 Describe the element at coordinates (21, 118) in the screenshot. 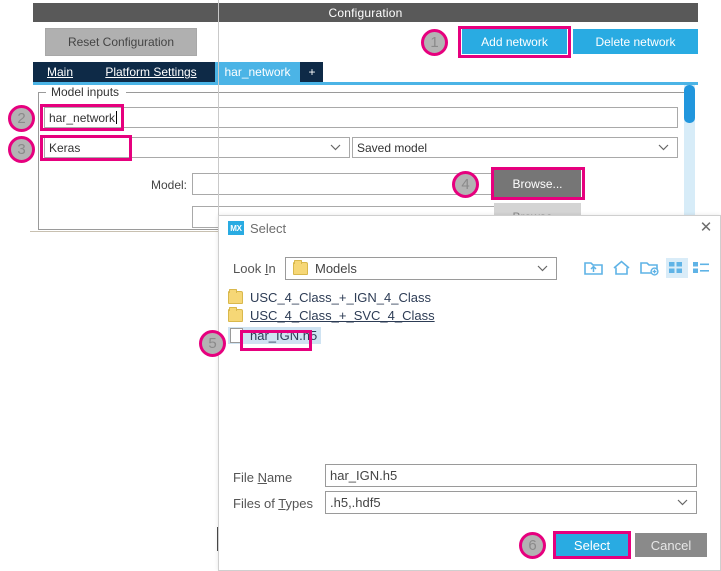

I see `annotation-callout-2: 2` at that location.